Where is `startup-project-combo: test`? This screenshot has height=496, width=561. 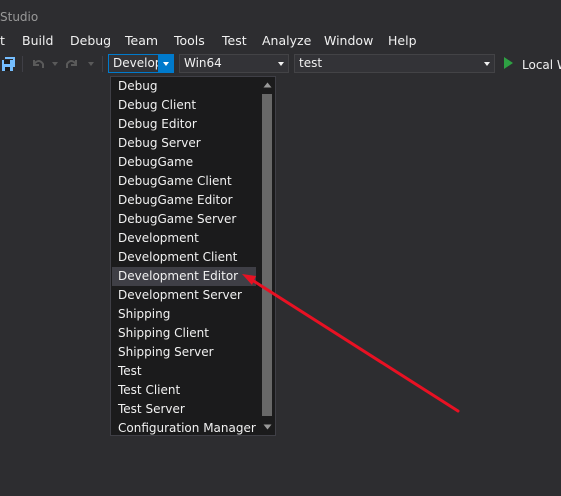 startup-project-combo: test is located at coordinates (394, 63).